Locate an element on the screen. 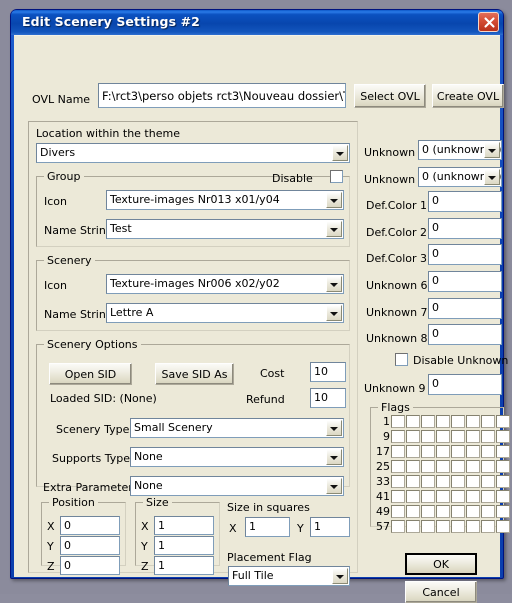 This screenshot has width=512, height=603. refund-input: 10 is located at coordinates (328, 398).